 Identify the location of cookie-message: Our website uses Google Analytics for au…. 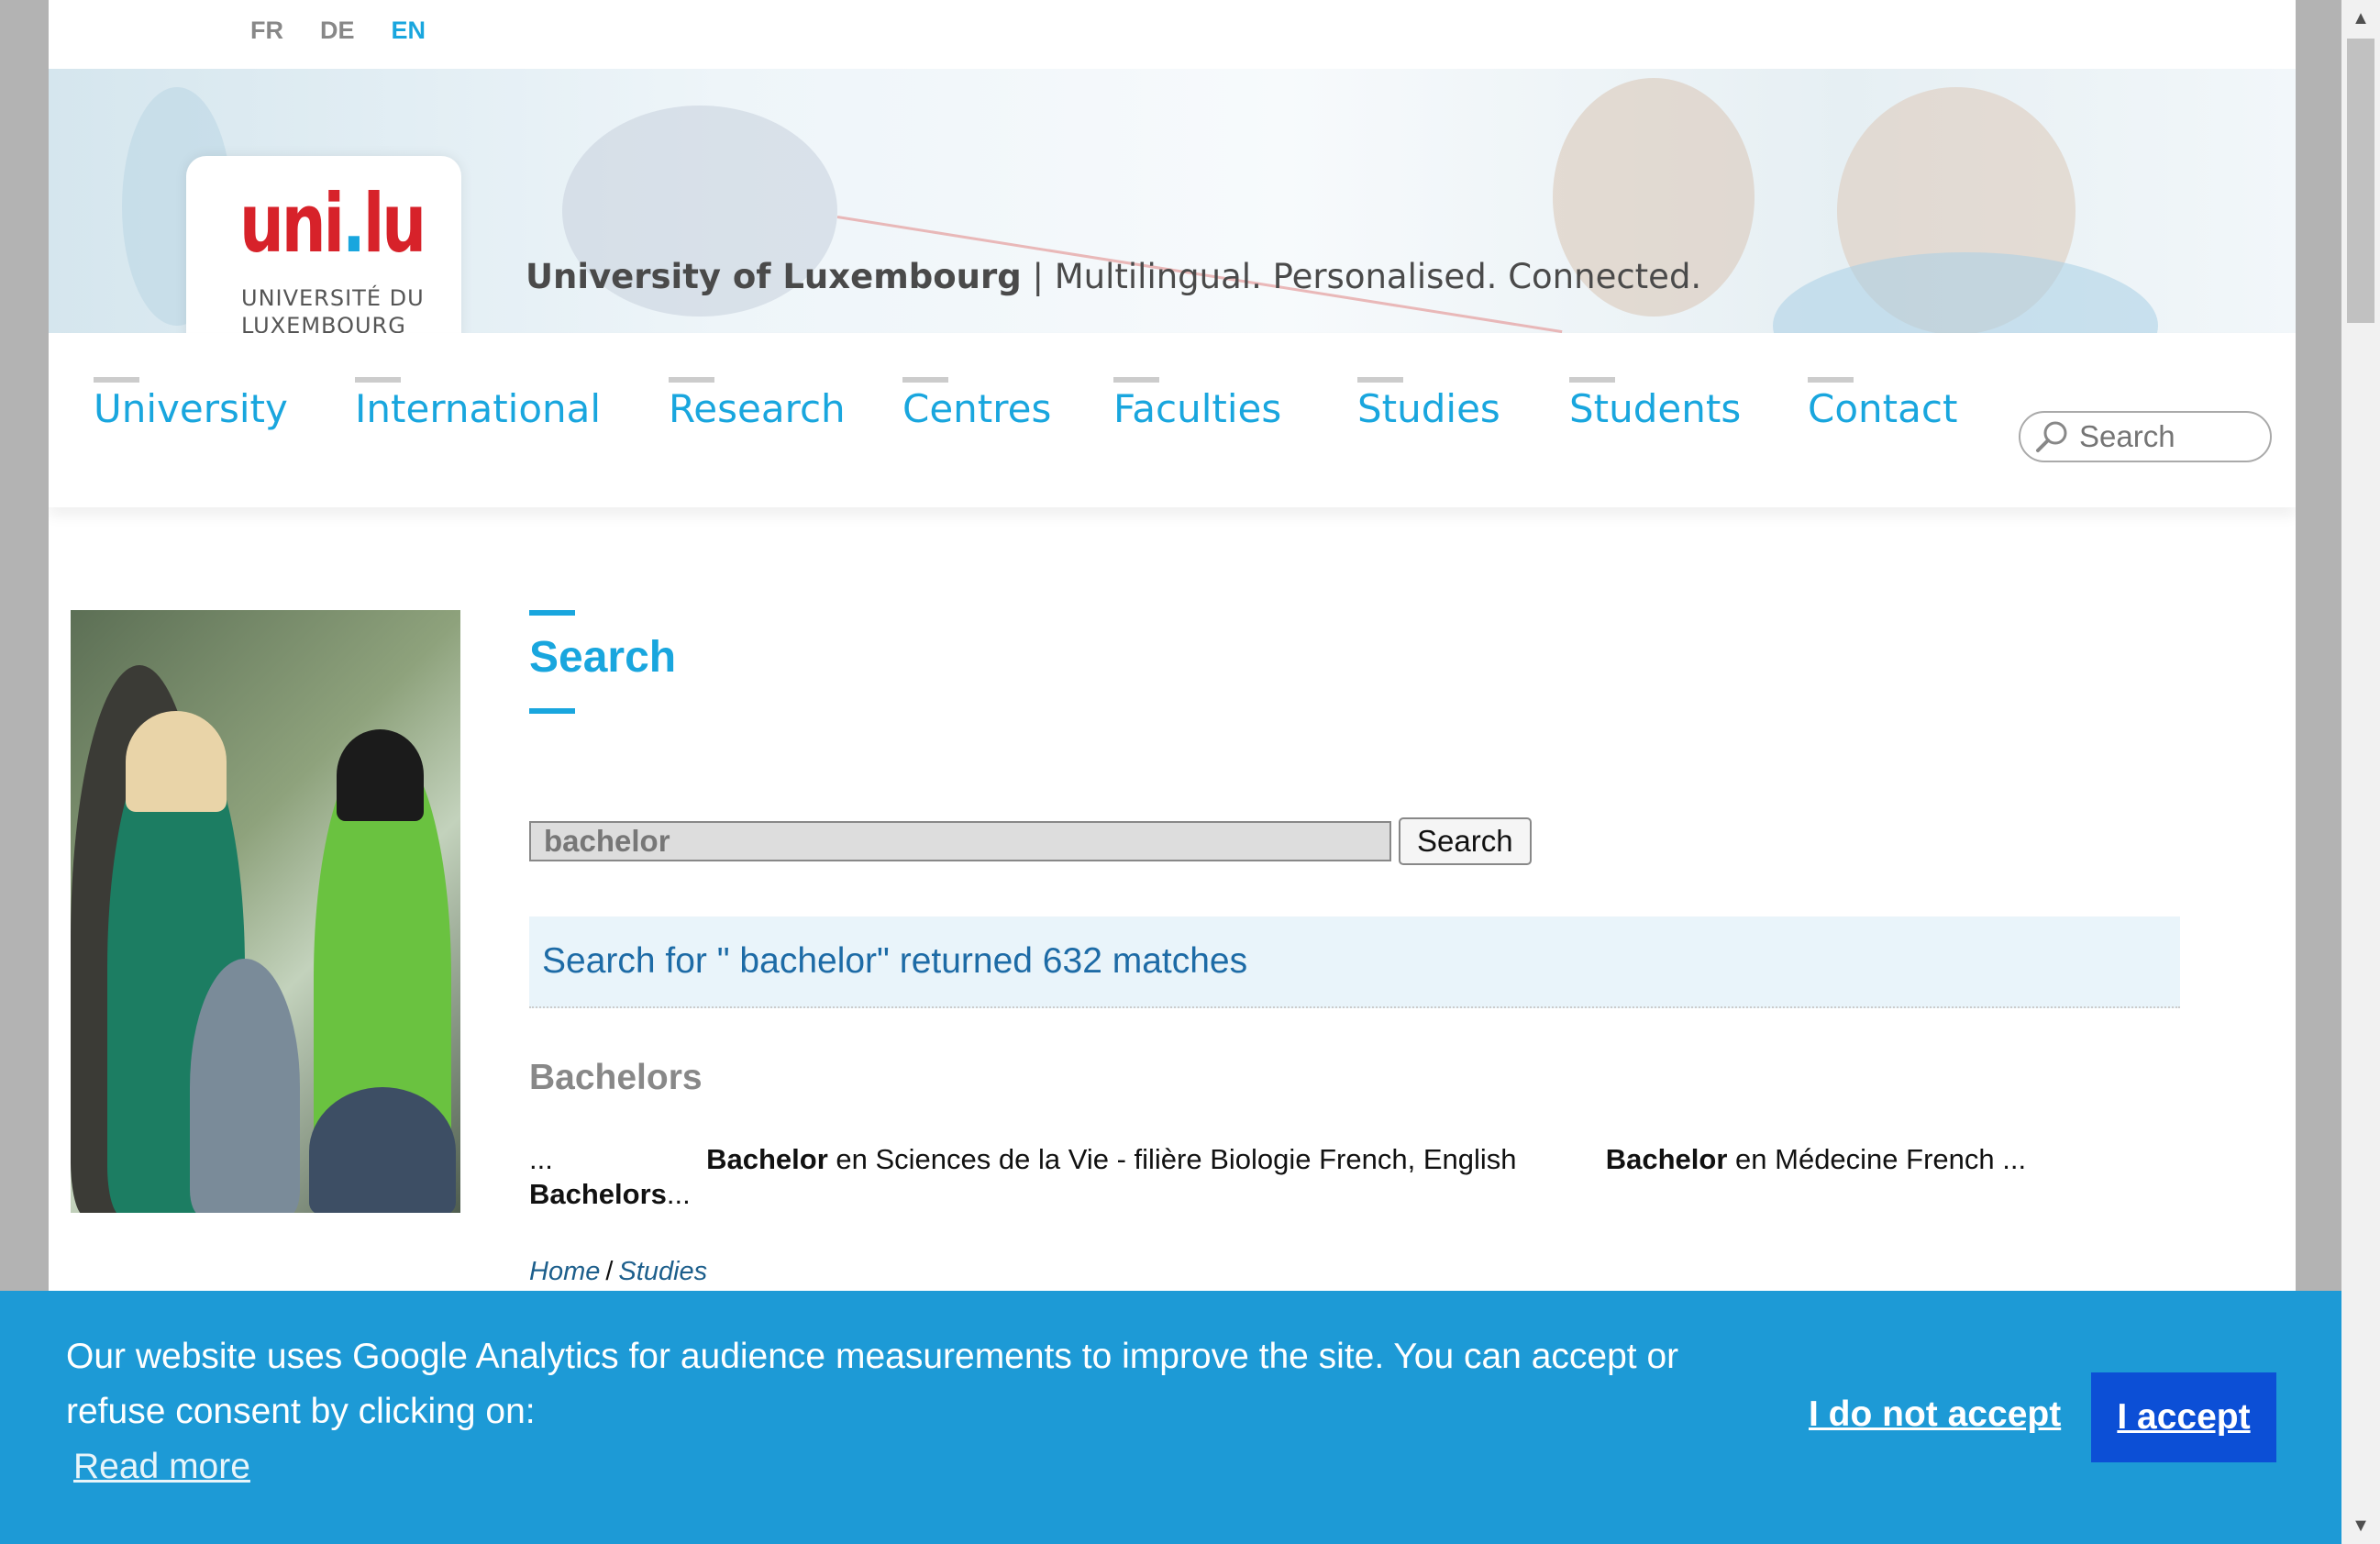
(872, 1384).